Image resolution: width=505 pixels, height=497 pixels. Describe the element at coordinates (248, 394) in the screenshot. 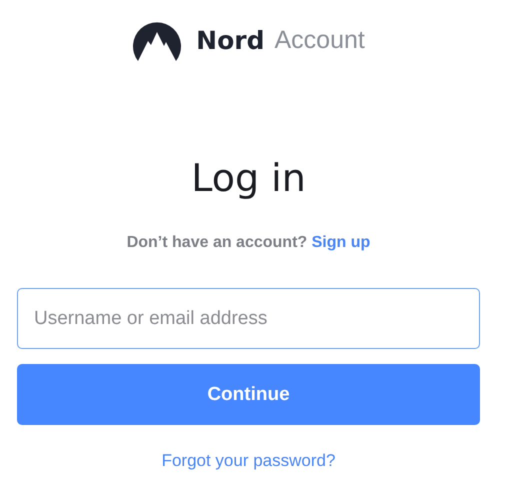

I see `continue-button: Continue` at that location.